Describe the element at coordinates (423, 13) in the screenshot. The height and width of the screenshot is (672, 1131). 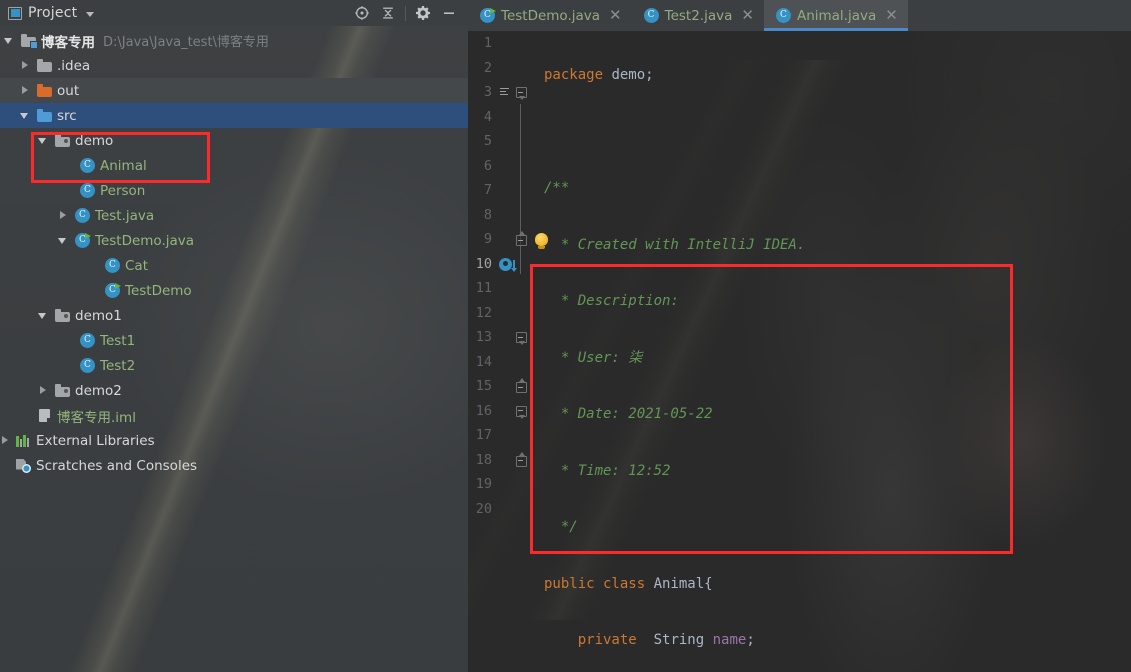
I see `gear-icon` at that location.